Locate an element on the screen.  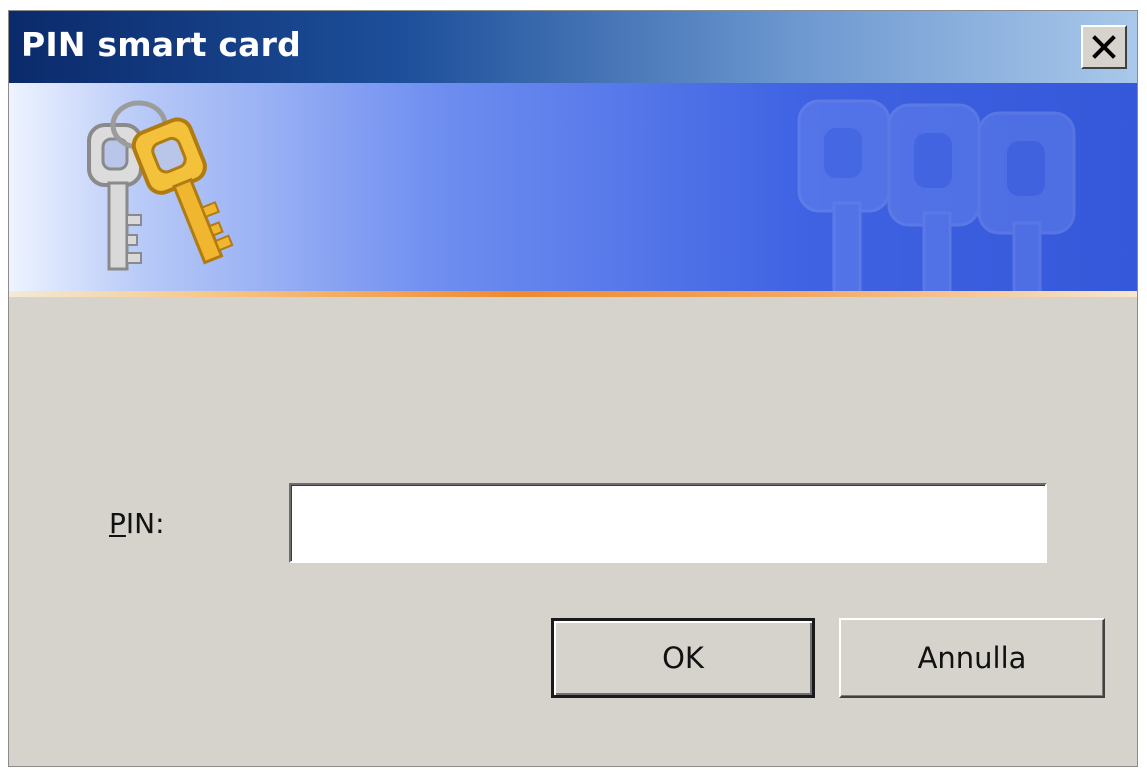
pin-label-text: IN: is located at coordinates (145, 523).